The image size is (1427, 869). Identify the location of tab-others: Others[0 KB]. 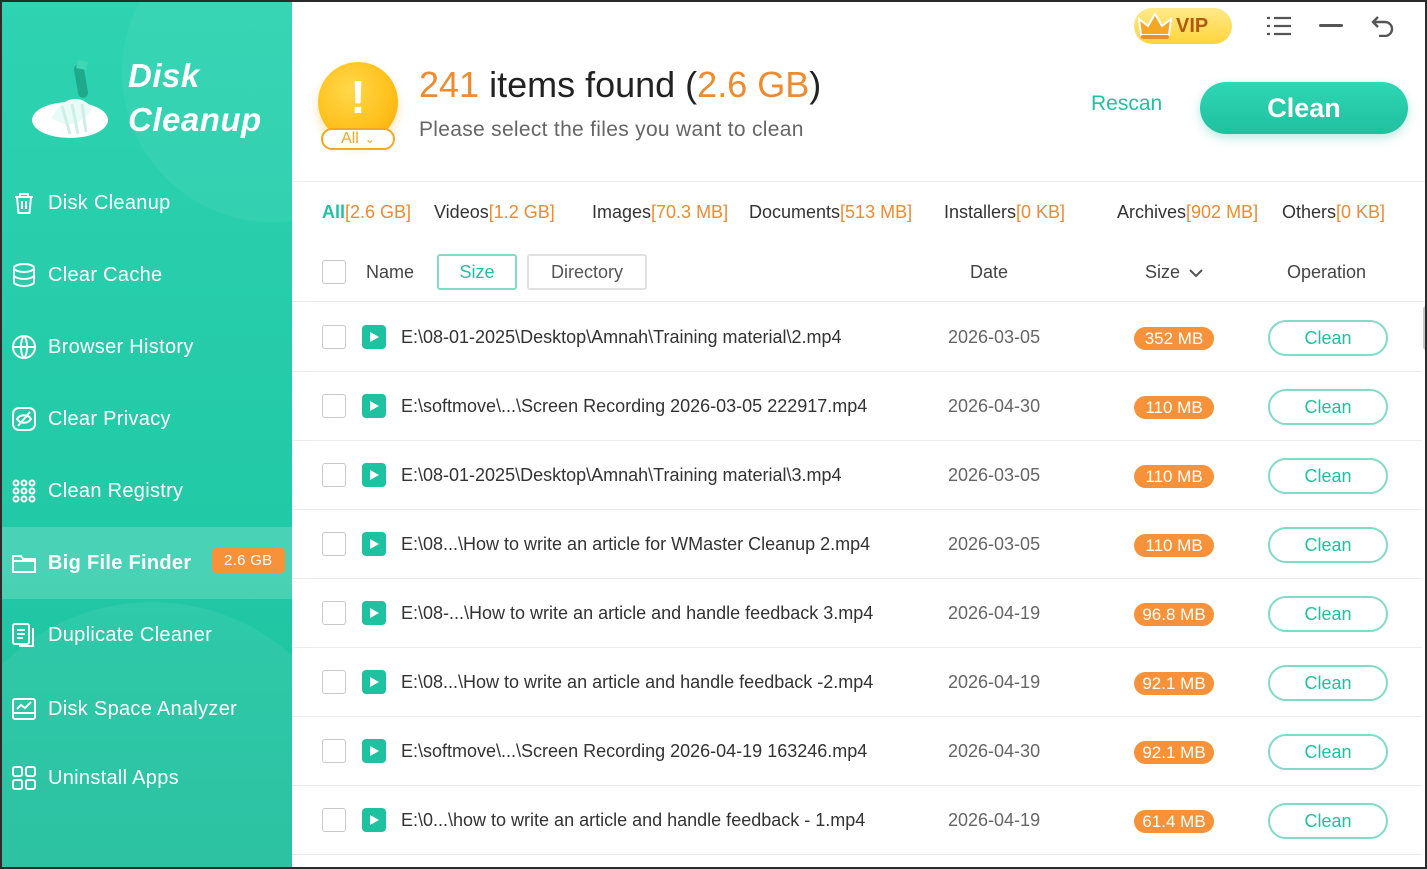
(1333, 212).